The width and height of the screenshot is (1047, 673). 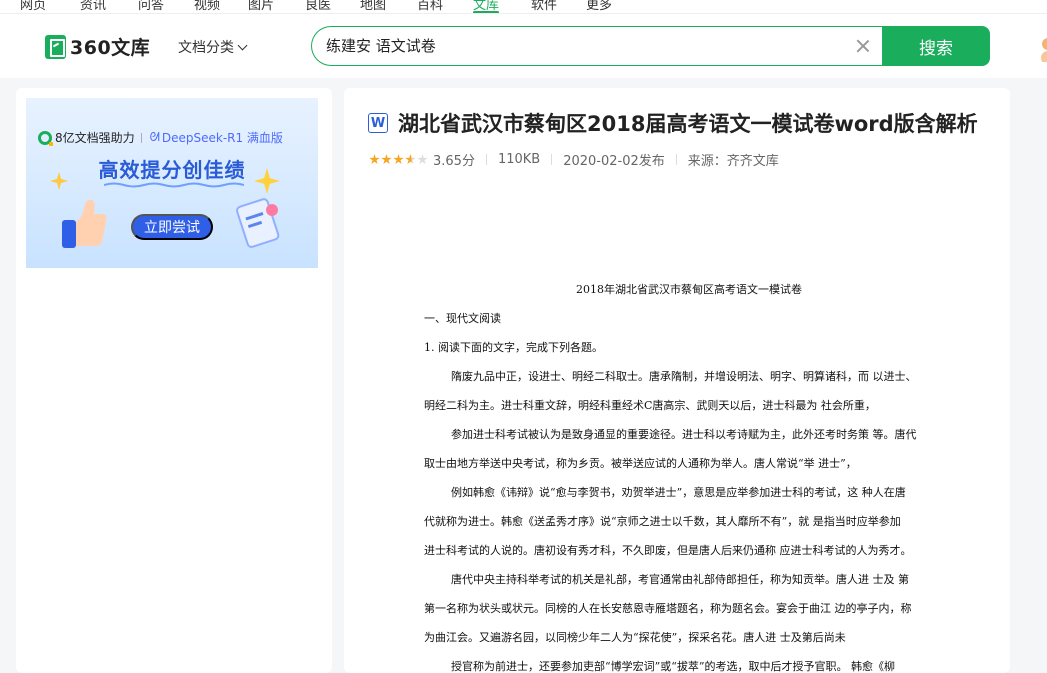 I want to click on doc-heading: 2018年湖北省武汉市蔡甸区高考语文一模试卷, so click(x=689, y=289).